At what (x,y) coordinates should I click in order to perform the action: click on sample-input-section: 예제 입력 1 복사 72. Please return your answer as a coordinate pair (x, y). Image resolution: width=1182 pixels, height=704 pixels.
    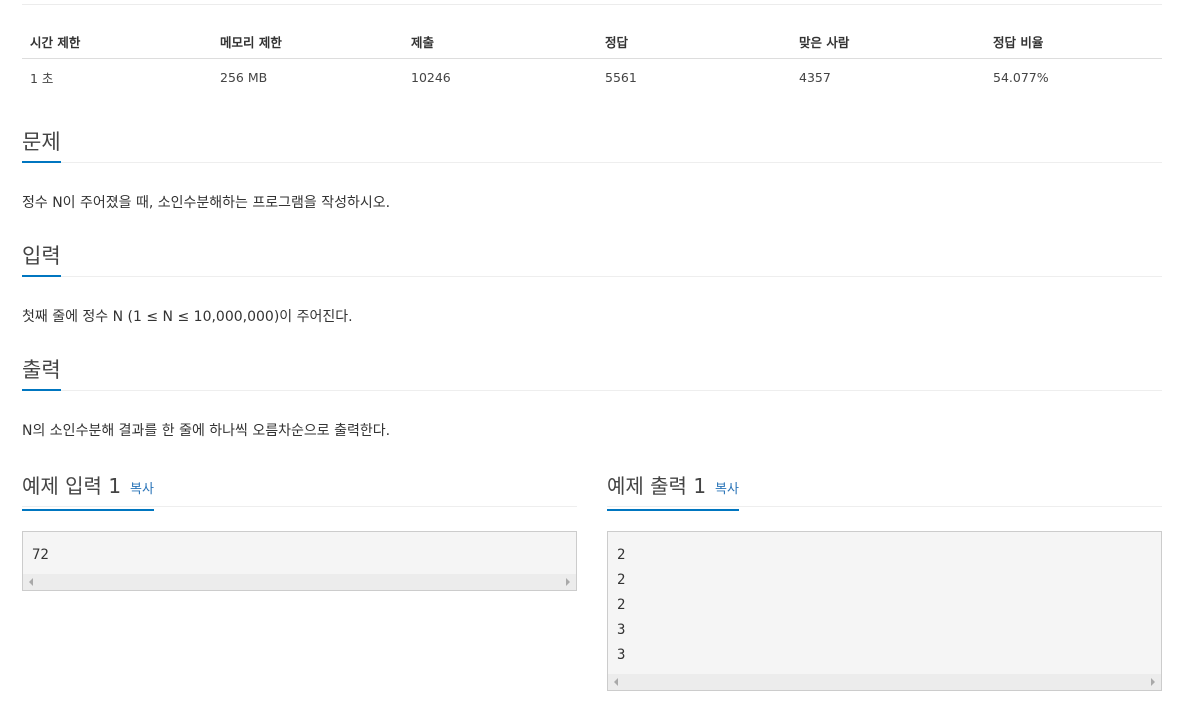
    Looking at the image, I should click on (299, 530).